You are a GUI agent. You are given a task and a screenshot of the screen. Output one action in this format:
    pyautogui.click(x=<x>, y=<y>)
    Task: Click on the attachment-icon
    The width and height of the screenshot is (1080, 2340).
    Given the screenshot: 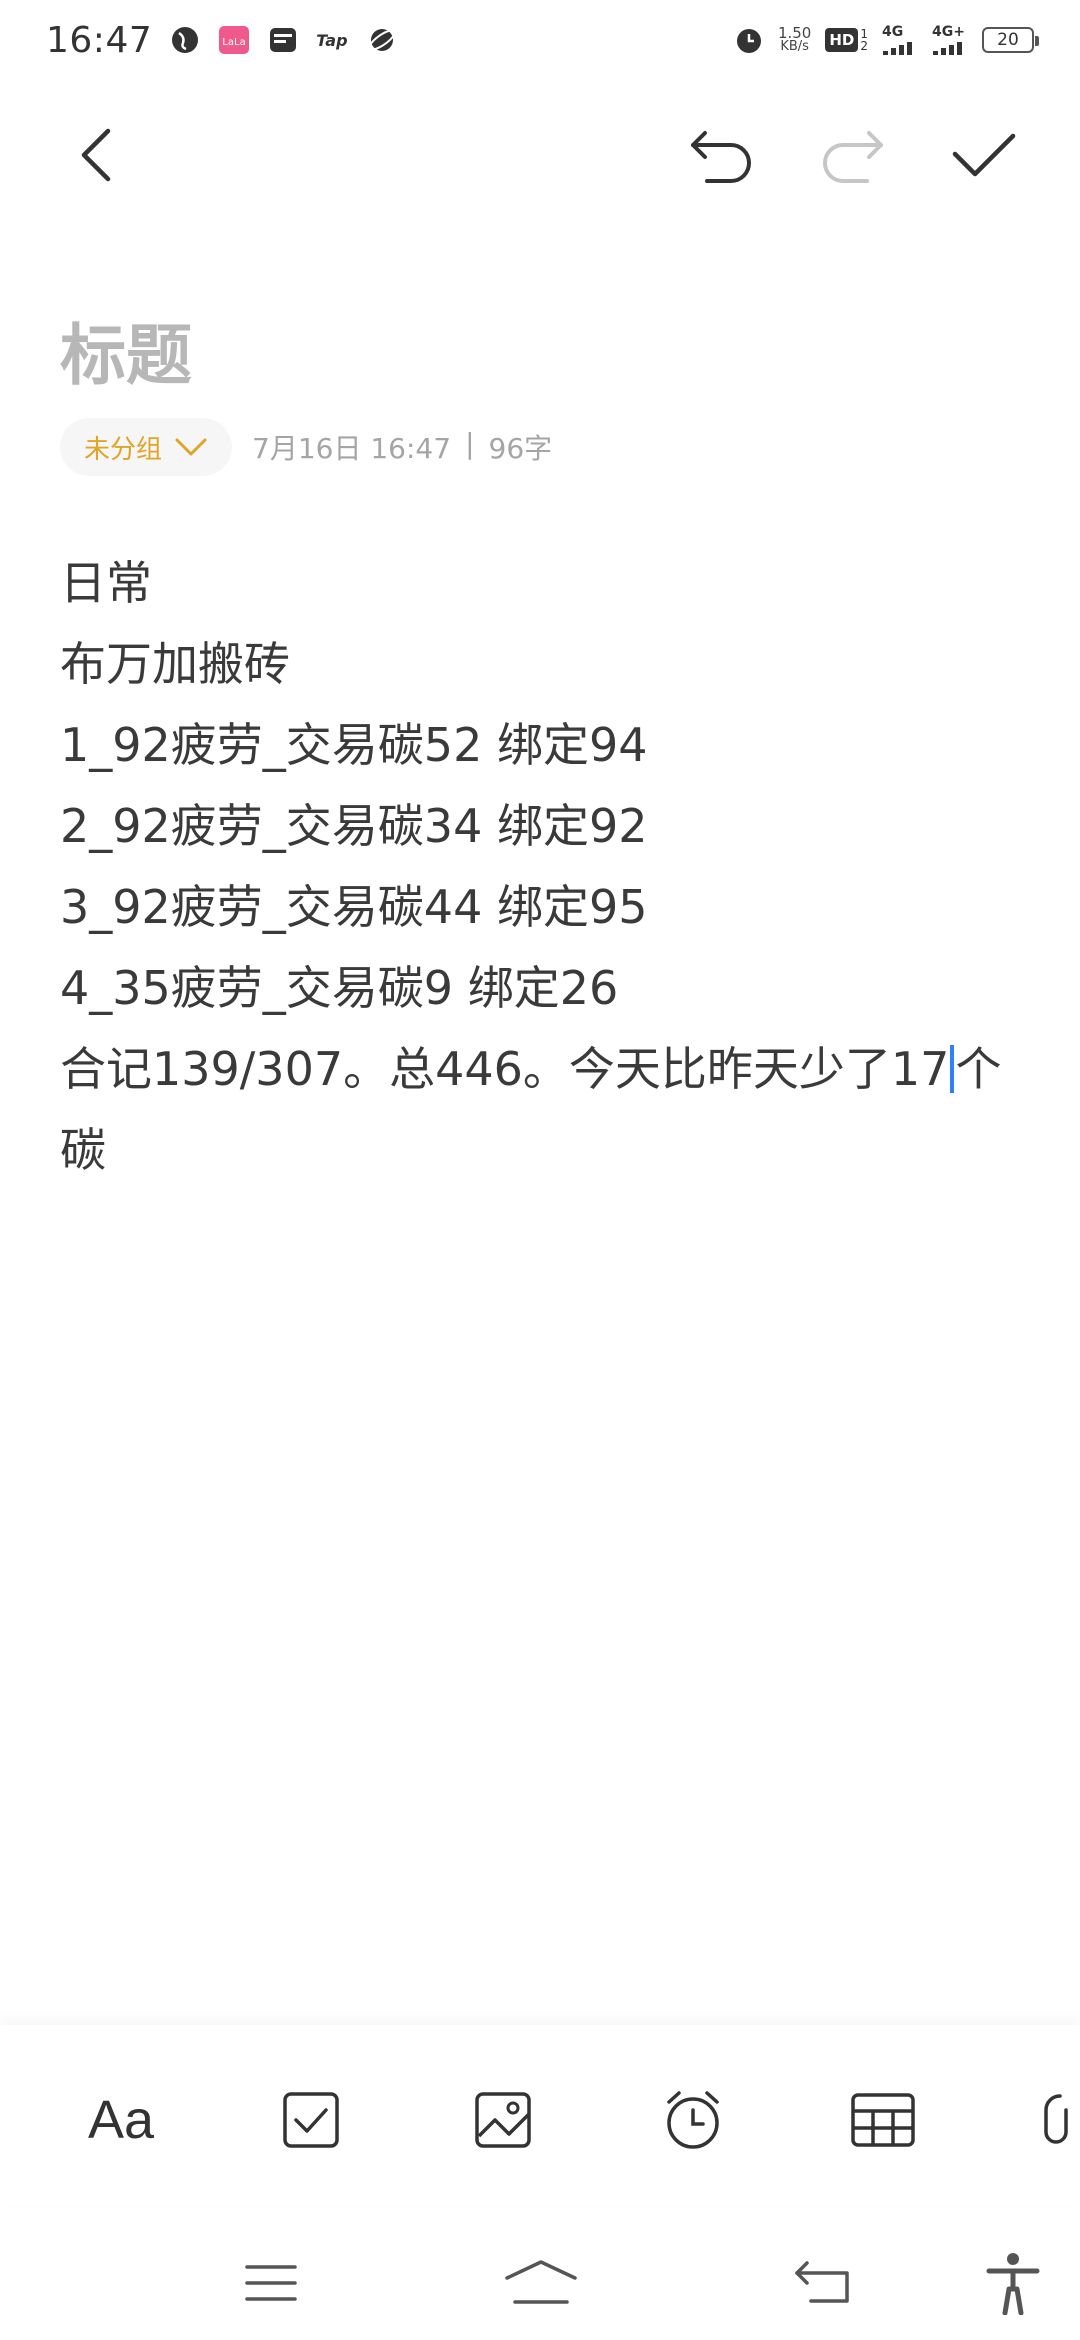 What is the action you would take?
    pyautogui.click(x=1056, y=2119)
    